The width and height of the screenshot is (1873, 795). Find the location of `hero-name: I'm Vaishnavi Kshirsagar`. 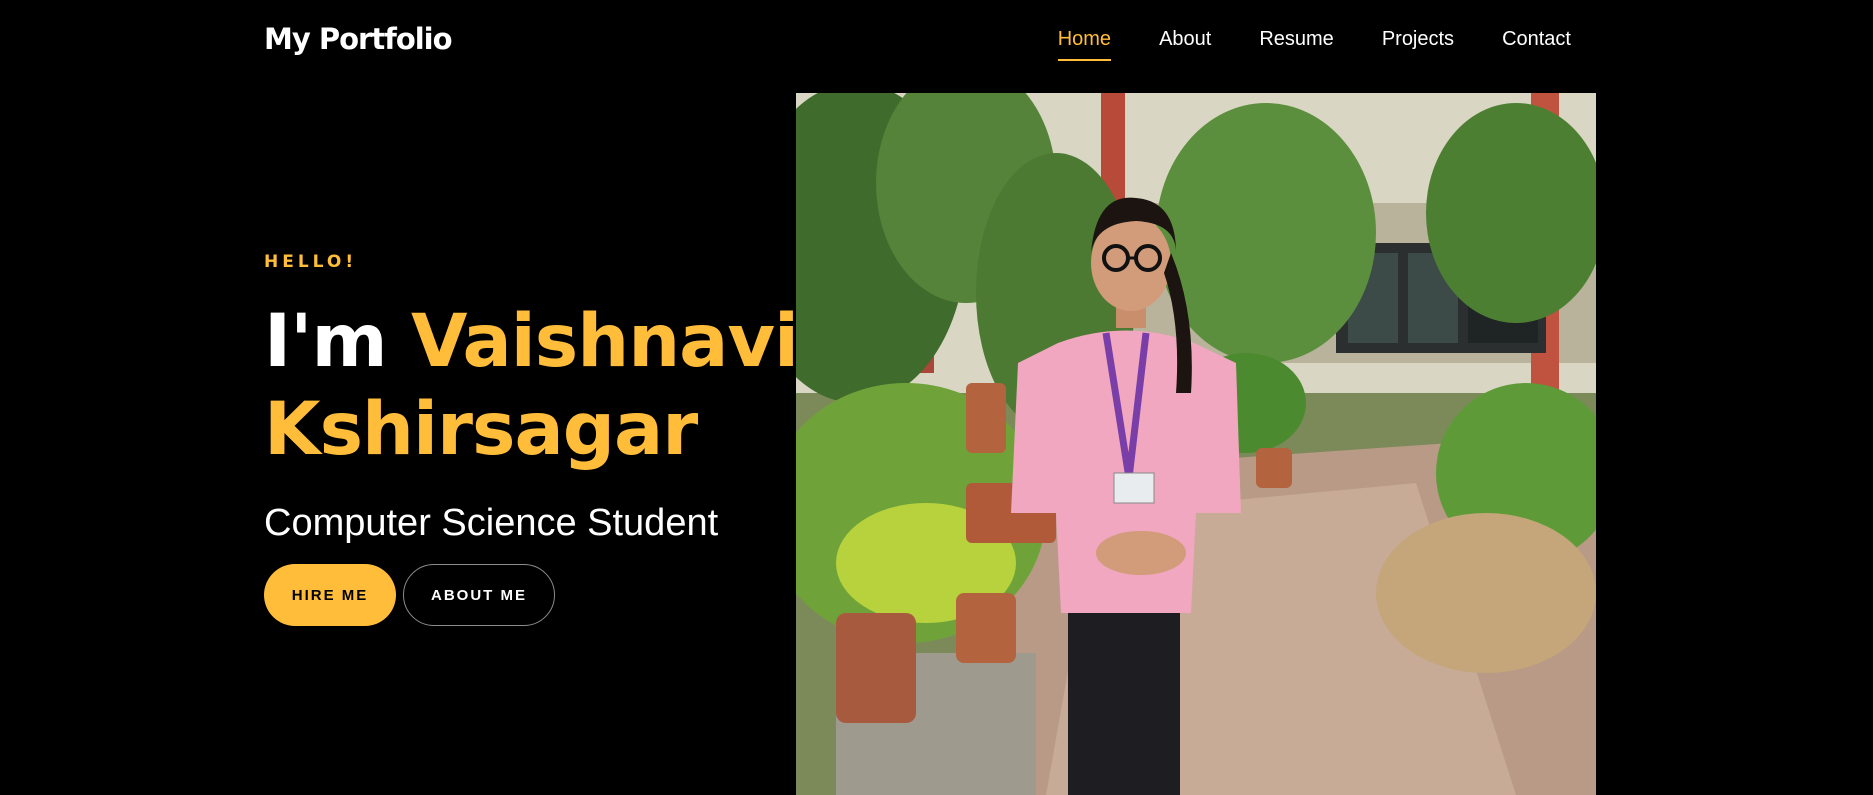

hero-name: I'm Vaishnavi Kshirsagar is located at coordinates (534, 386).